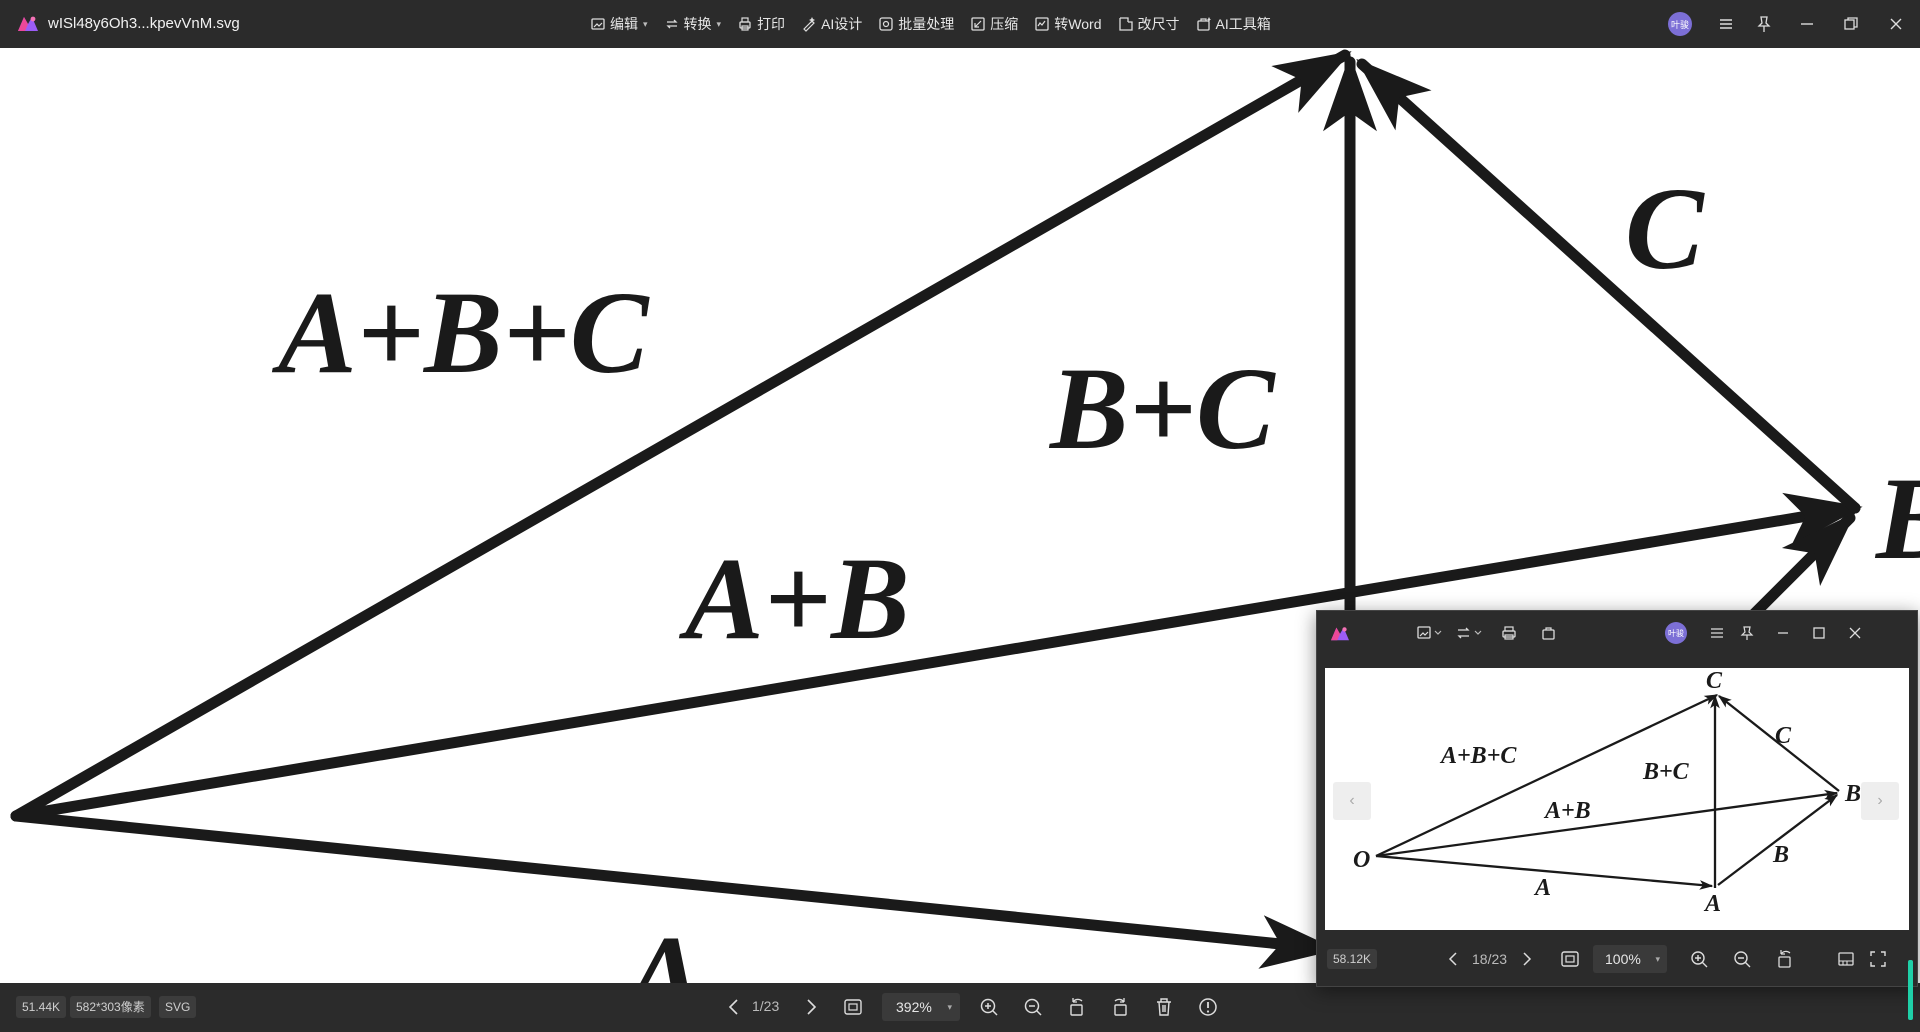  I want to click on ai-design-button: AI设计, so click(831, 24).